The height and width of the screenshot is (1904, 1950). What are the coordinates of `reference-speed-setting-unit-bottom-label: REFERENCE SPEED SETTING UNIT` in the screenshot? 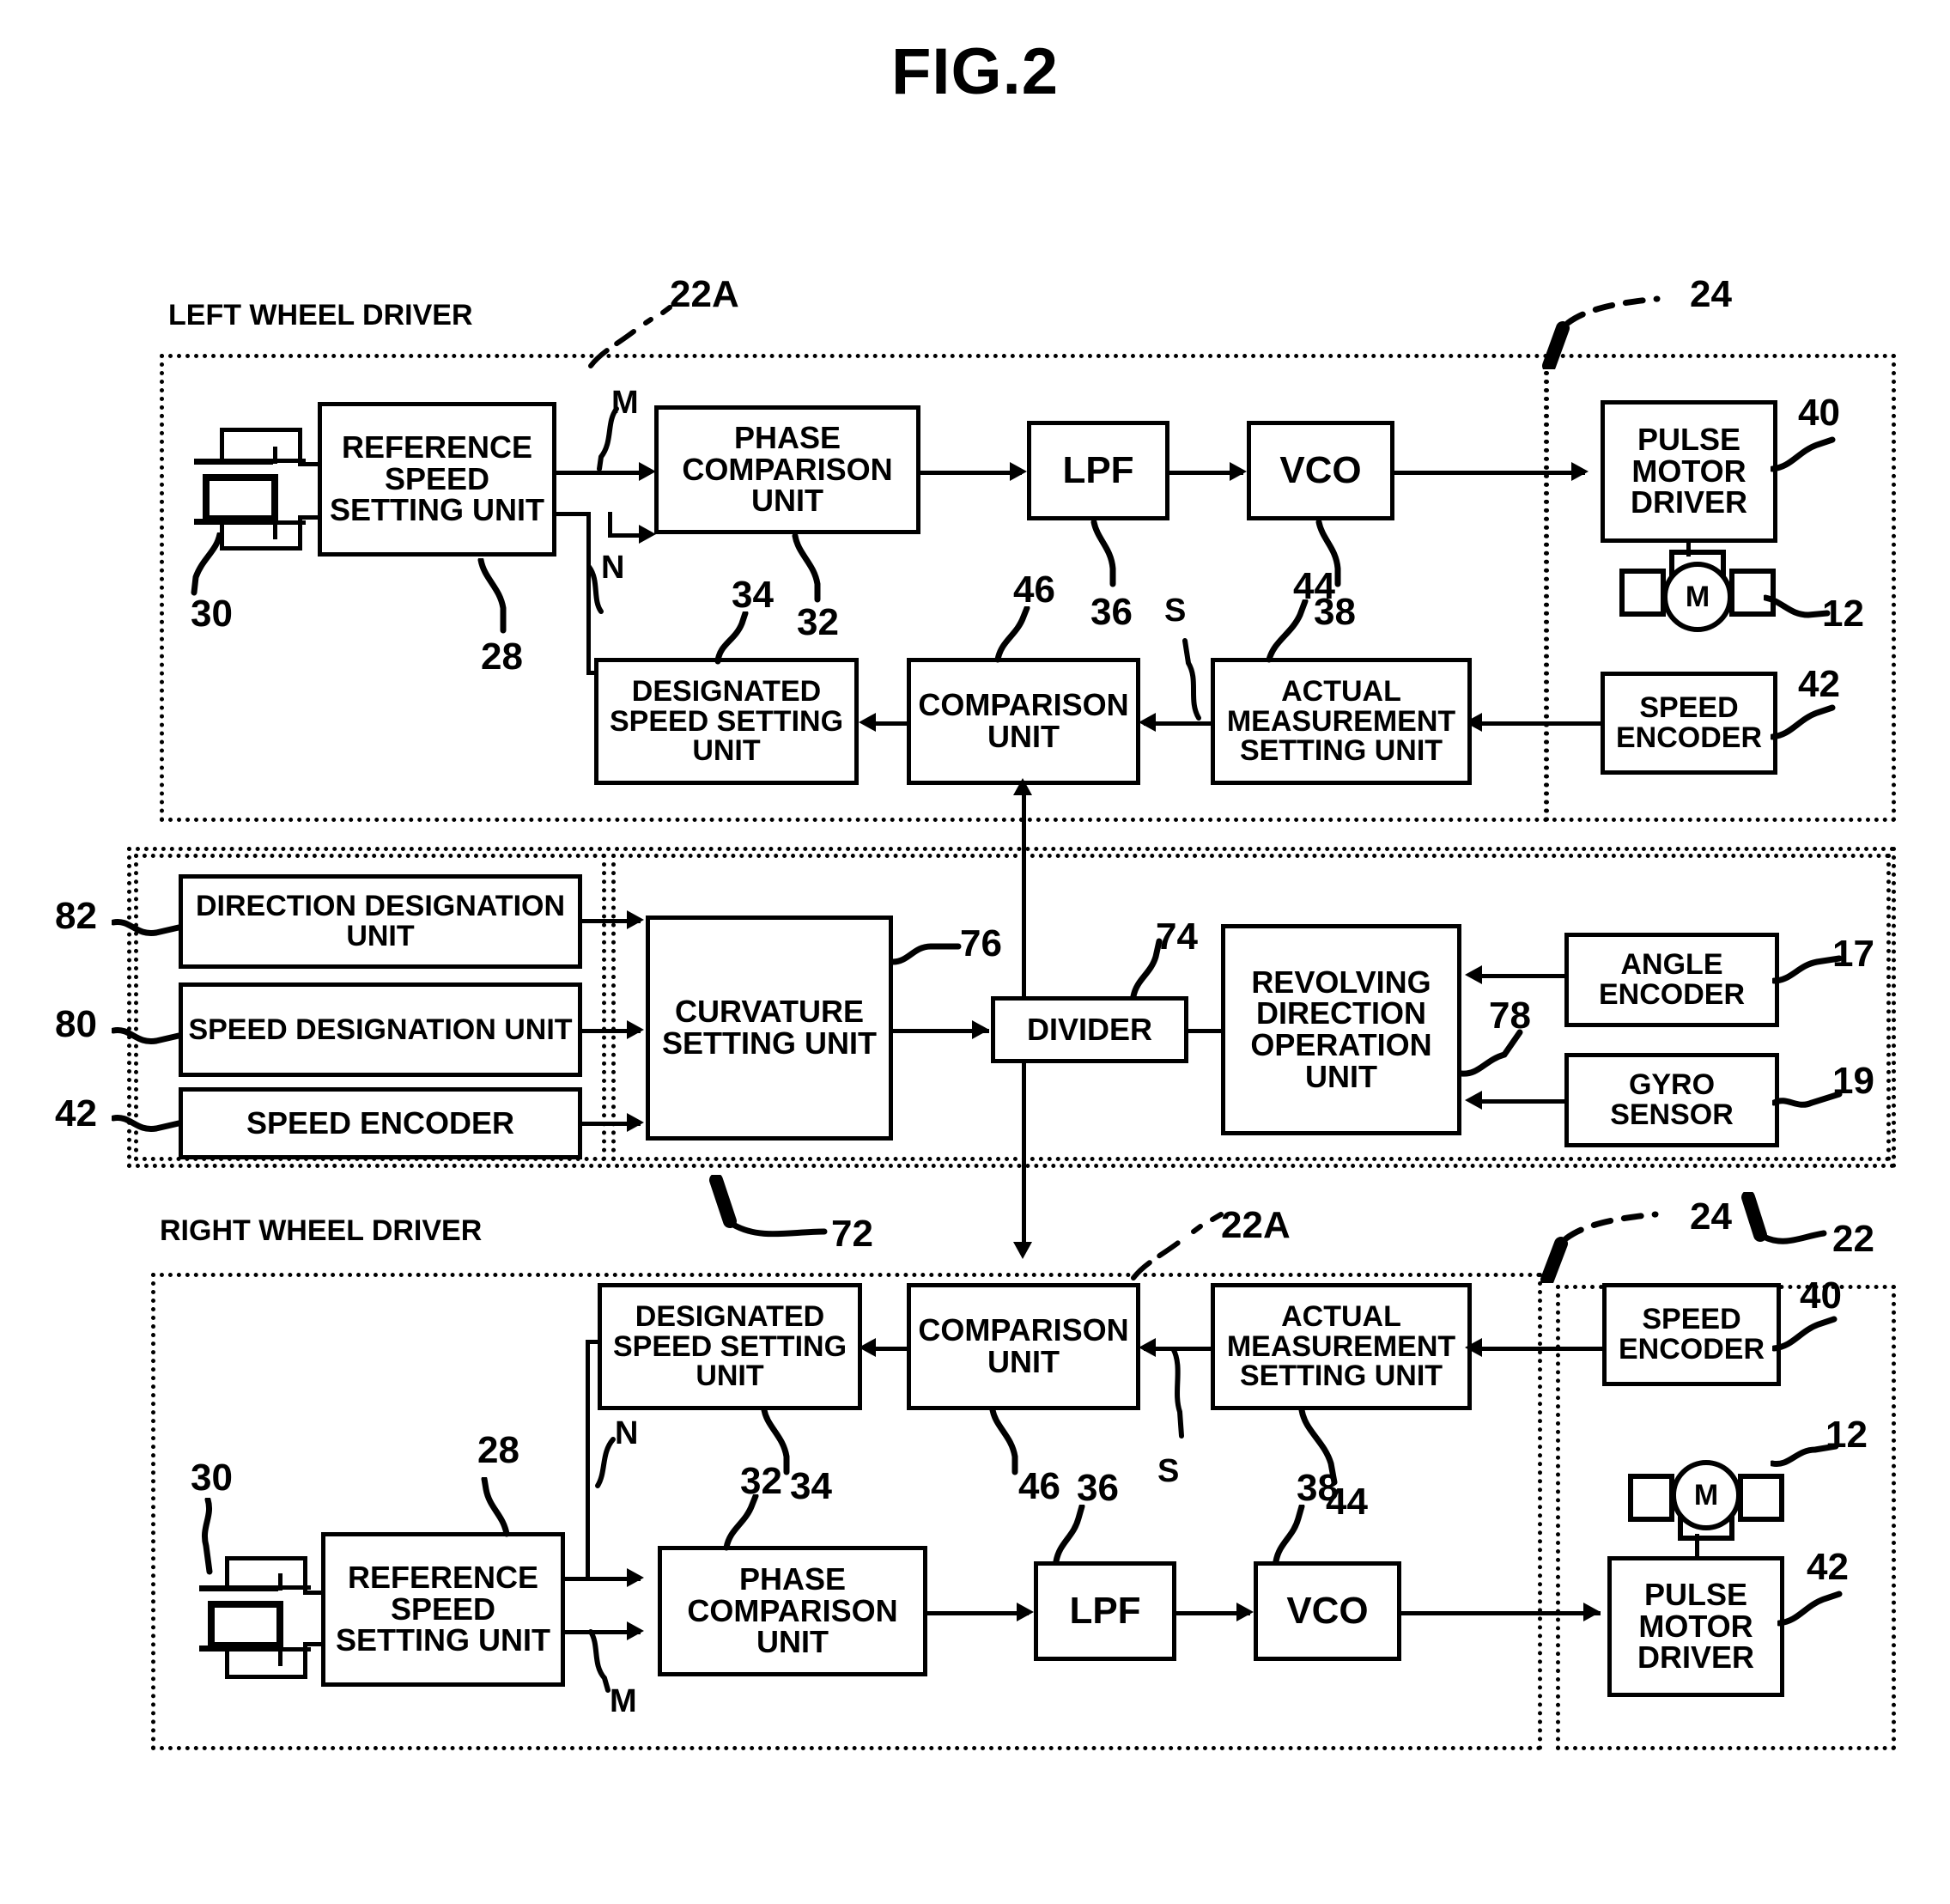 It's located at (443, 1609).